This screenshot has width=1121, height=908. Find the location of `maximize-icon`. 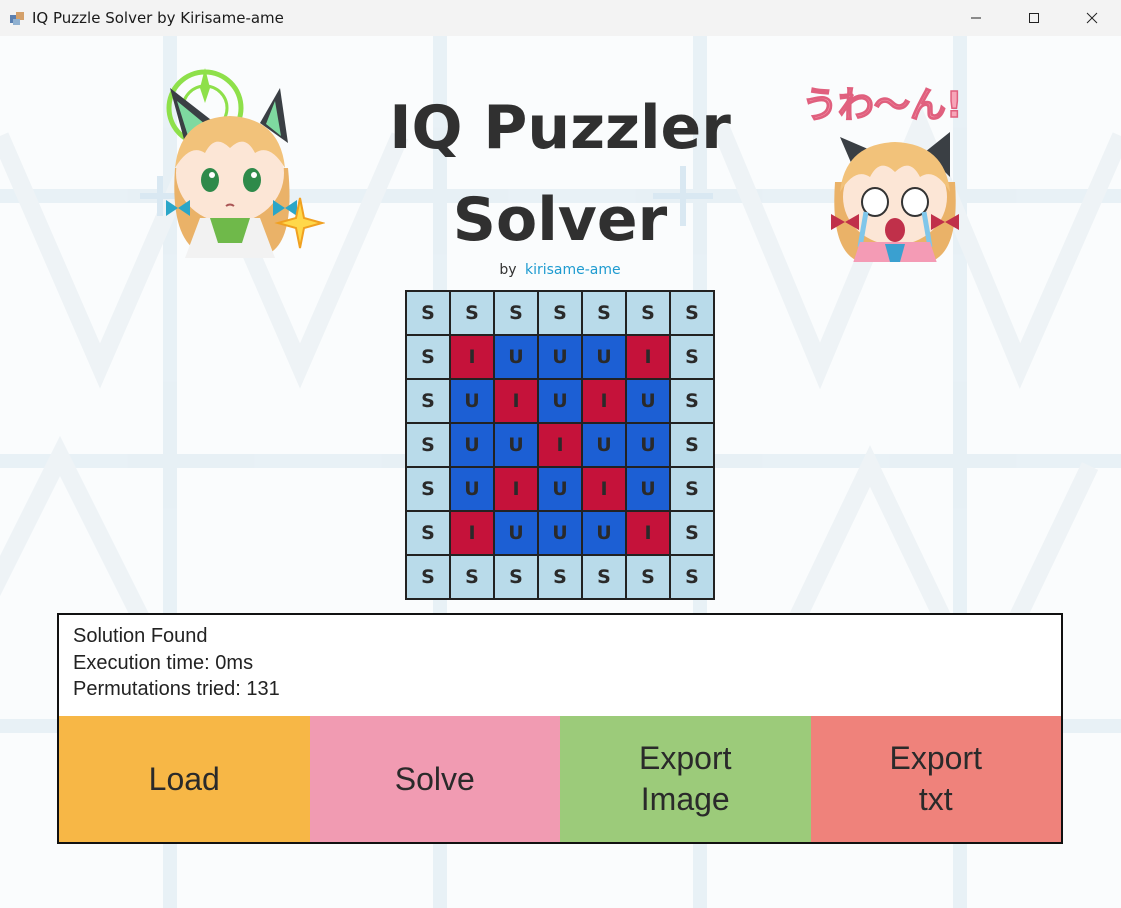

maximize-icon is located at coordinates (1034, 18).